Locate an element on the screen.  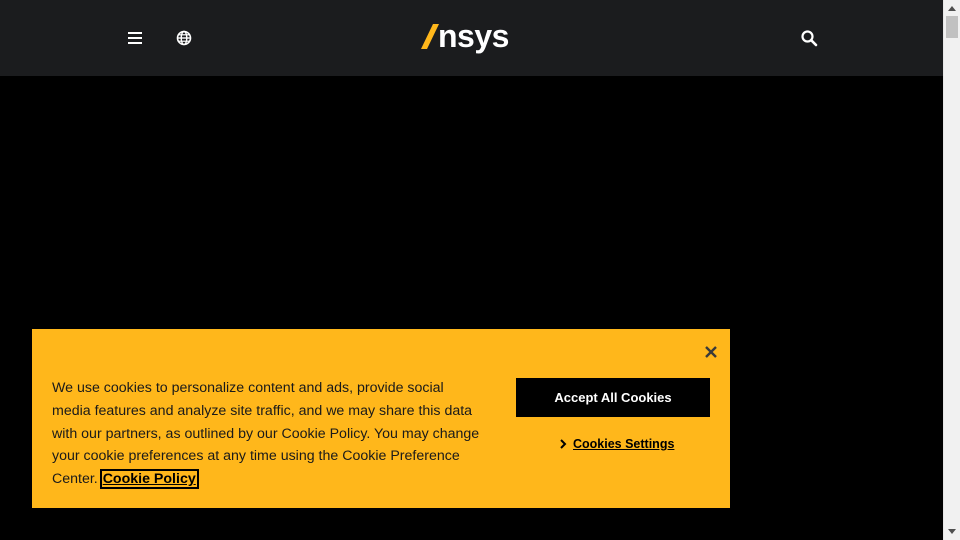
hamburger-menu-icon is located at coordinates (135, 38).